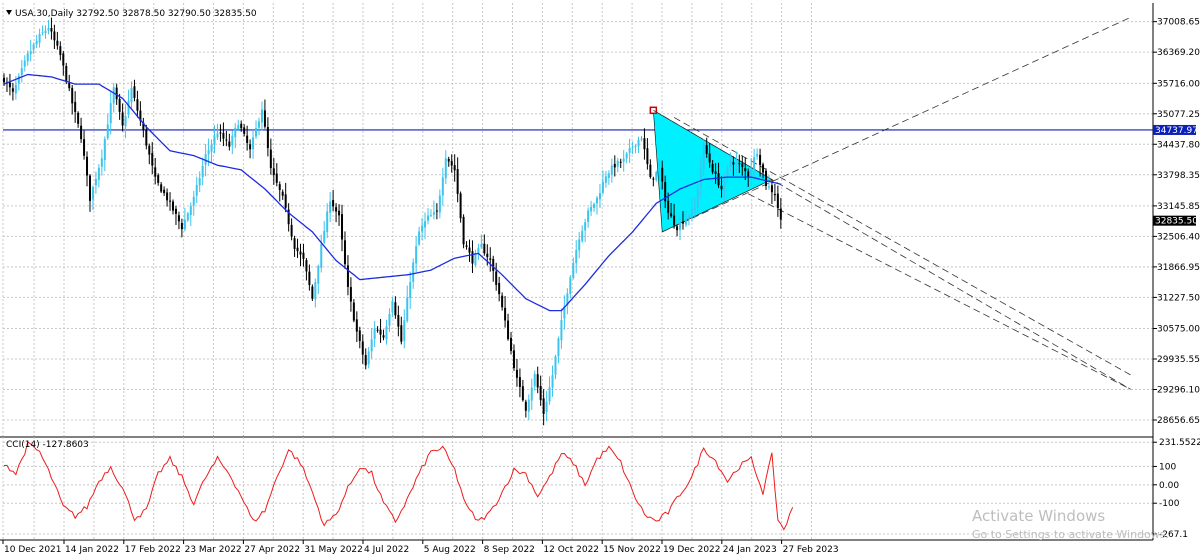 This screenshot has width=1200, height=557. Describe the element at coordinates (1178, 421) in the screenshot. I see `price-tick-label: 28656.65` at that location.